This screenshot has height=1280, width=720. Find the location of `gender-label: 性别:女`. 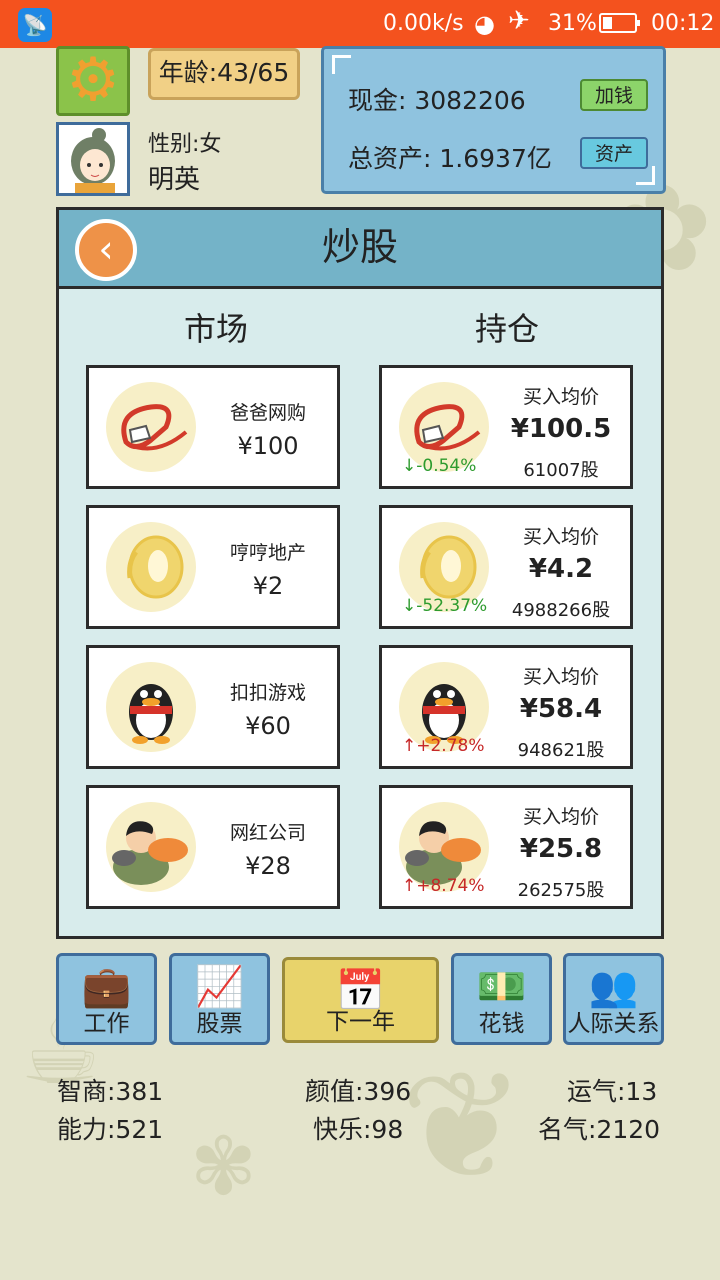

gender-label: 性别:女 is located at coordinates (185, 144).